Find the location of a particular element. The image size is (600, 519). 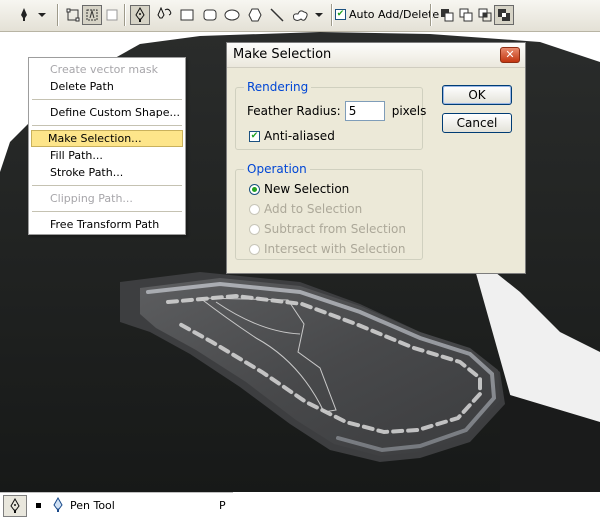

paths-icon is located at coordinates (92, 15).